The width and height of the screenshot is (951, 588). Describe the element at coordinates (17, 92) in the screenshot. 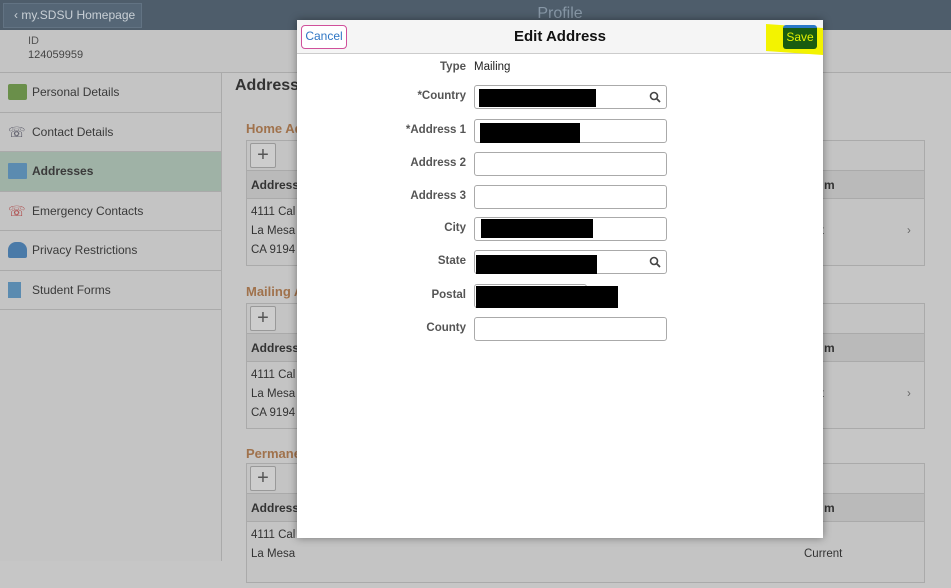

I see `id-card-icon` at that location.